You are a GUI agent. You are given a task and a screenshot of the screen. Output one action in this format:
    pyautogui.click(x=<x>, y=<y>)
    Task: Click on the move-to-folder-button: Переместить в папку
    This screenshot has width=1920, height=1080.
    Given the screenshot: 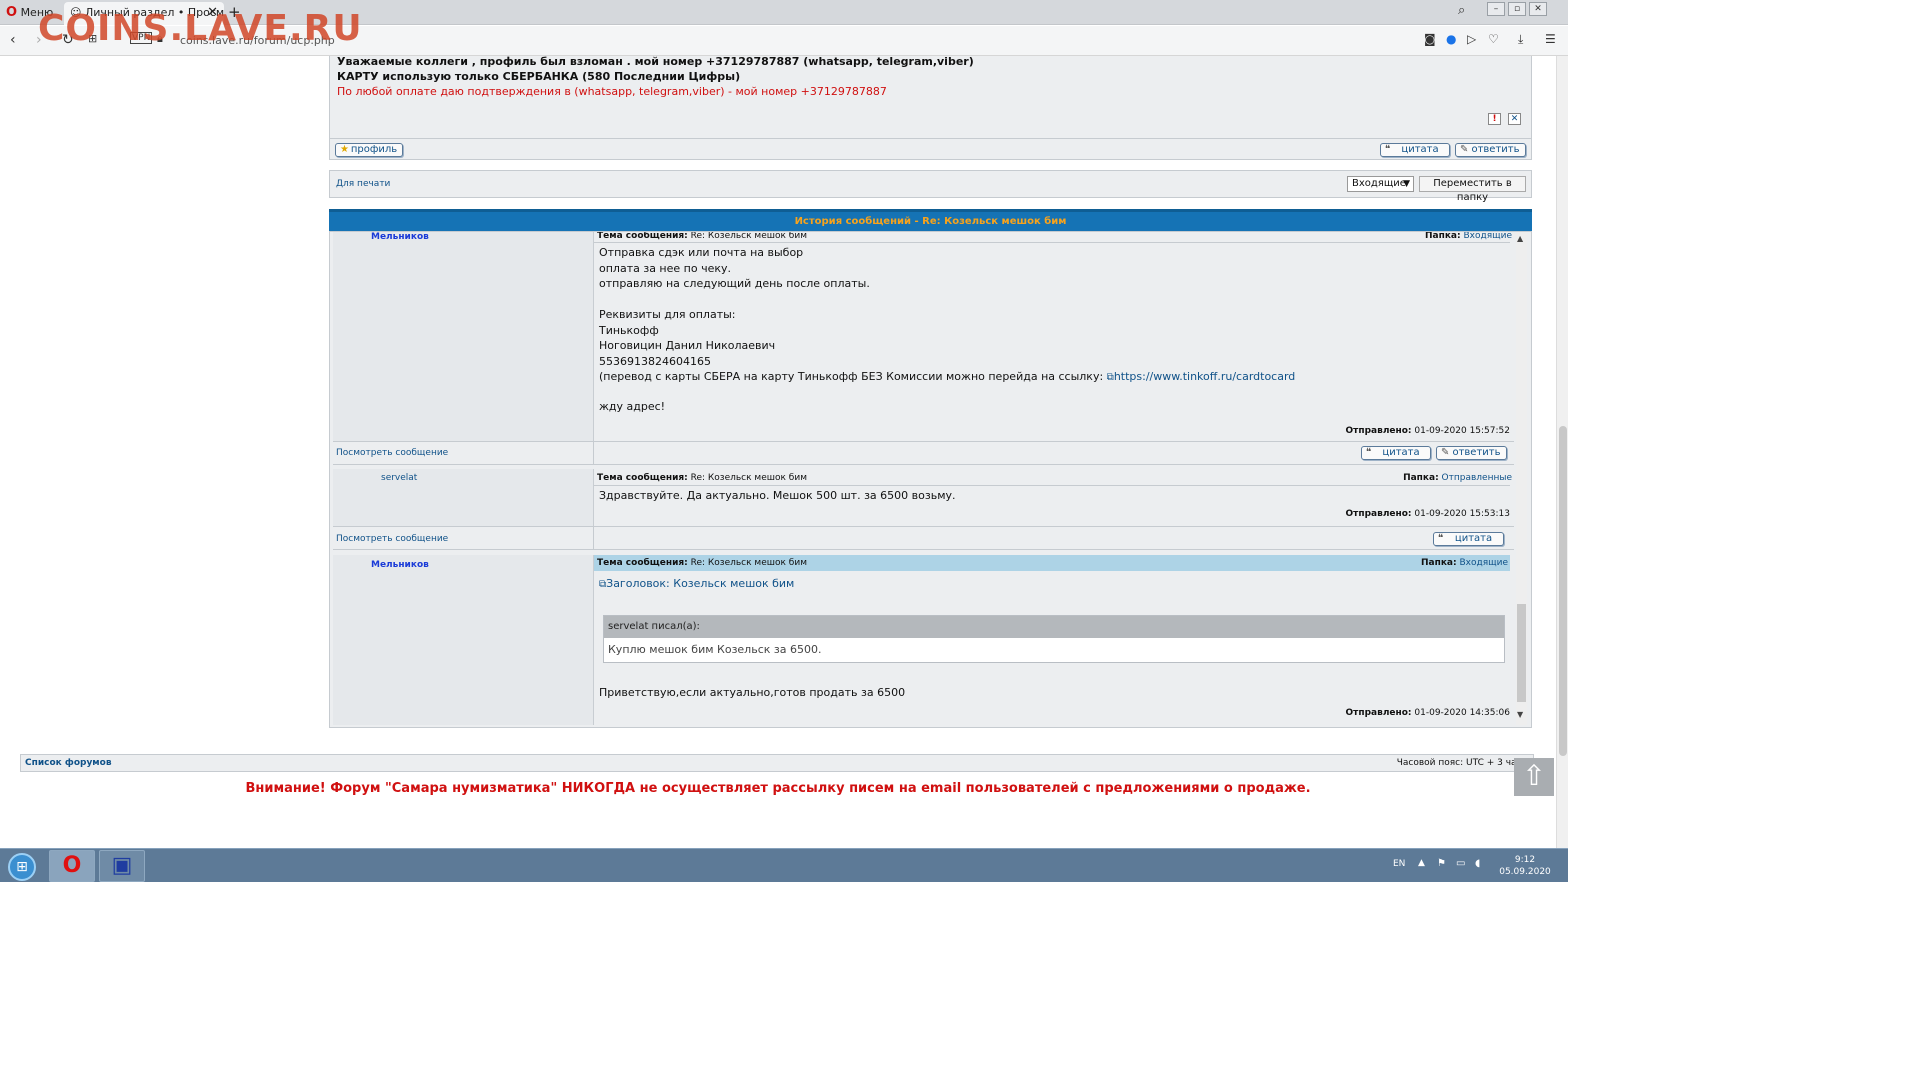 What is the action you would take?
    pyautogui.click(x=1472, y=189)
    